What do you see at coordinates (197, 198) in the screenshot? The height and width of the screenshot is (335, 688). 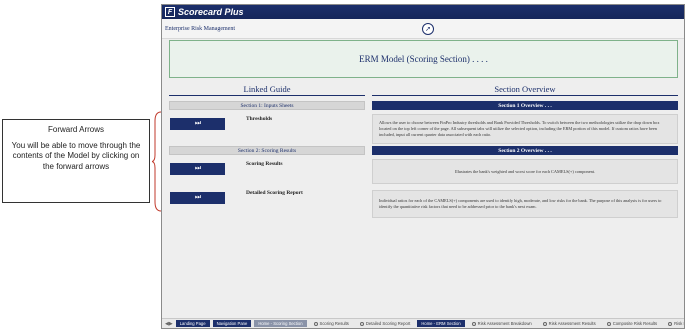 I see `detailed-scoring-report-forward-button: ⏭` at bounding box center [197, 198].